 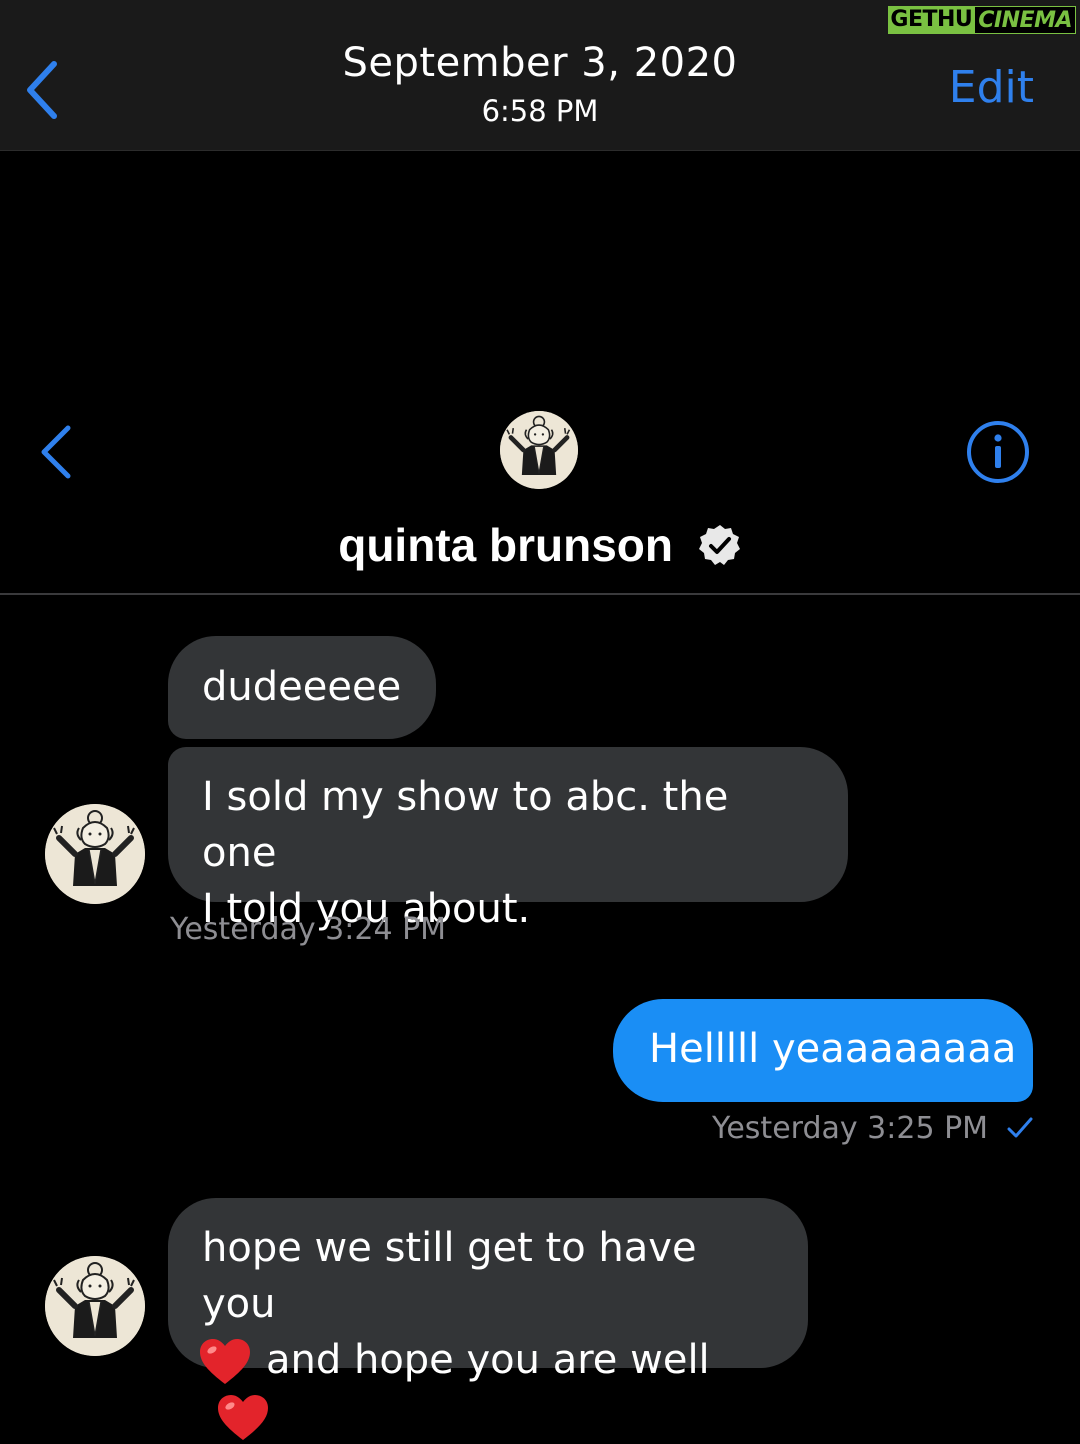 What do you see at coordinates (1025, 20) in the screenshot?
I see `watermark-part-2: CINEMA` at bounding box center [1025, 20].